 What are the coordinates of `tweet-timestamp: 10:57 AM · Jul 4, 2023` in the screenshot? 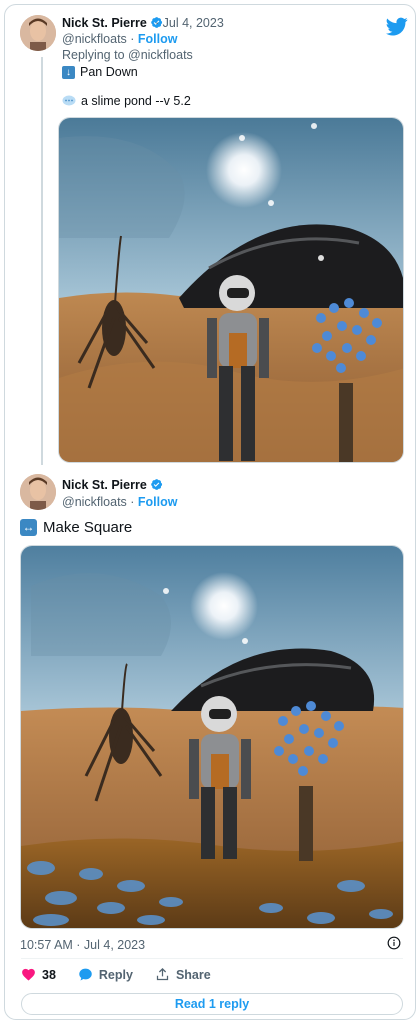 It's located at (82, 945).